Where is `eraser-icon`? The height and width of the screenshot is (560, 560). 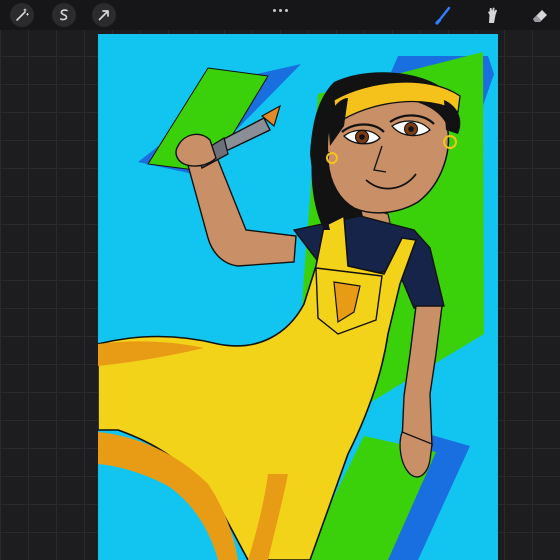 eraser-icon is located at coordinates (540, 16).